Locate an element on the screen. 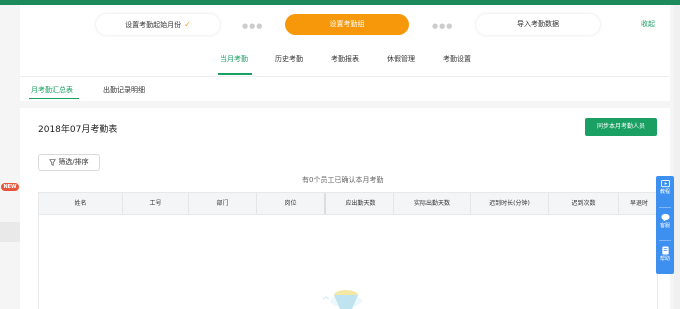 This screenshot has width=680, height=309. left-sidebar-strip is located at coordinates (10, 157).